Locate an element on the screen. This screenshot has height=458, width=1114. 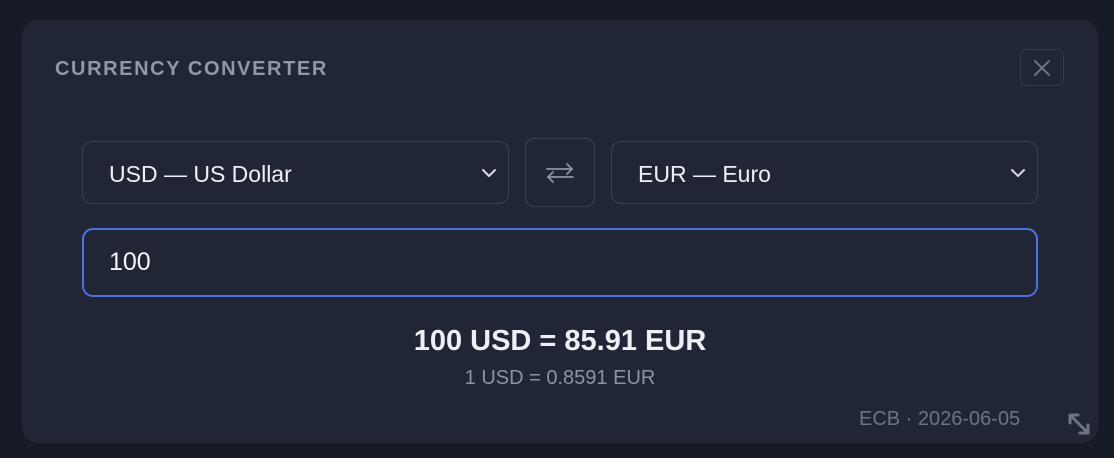
amount-input is located at coordinates (560, 262).